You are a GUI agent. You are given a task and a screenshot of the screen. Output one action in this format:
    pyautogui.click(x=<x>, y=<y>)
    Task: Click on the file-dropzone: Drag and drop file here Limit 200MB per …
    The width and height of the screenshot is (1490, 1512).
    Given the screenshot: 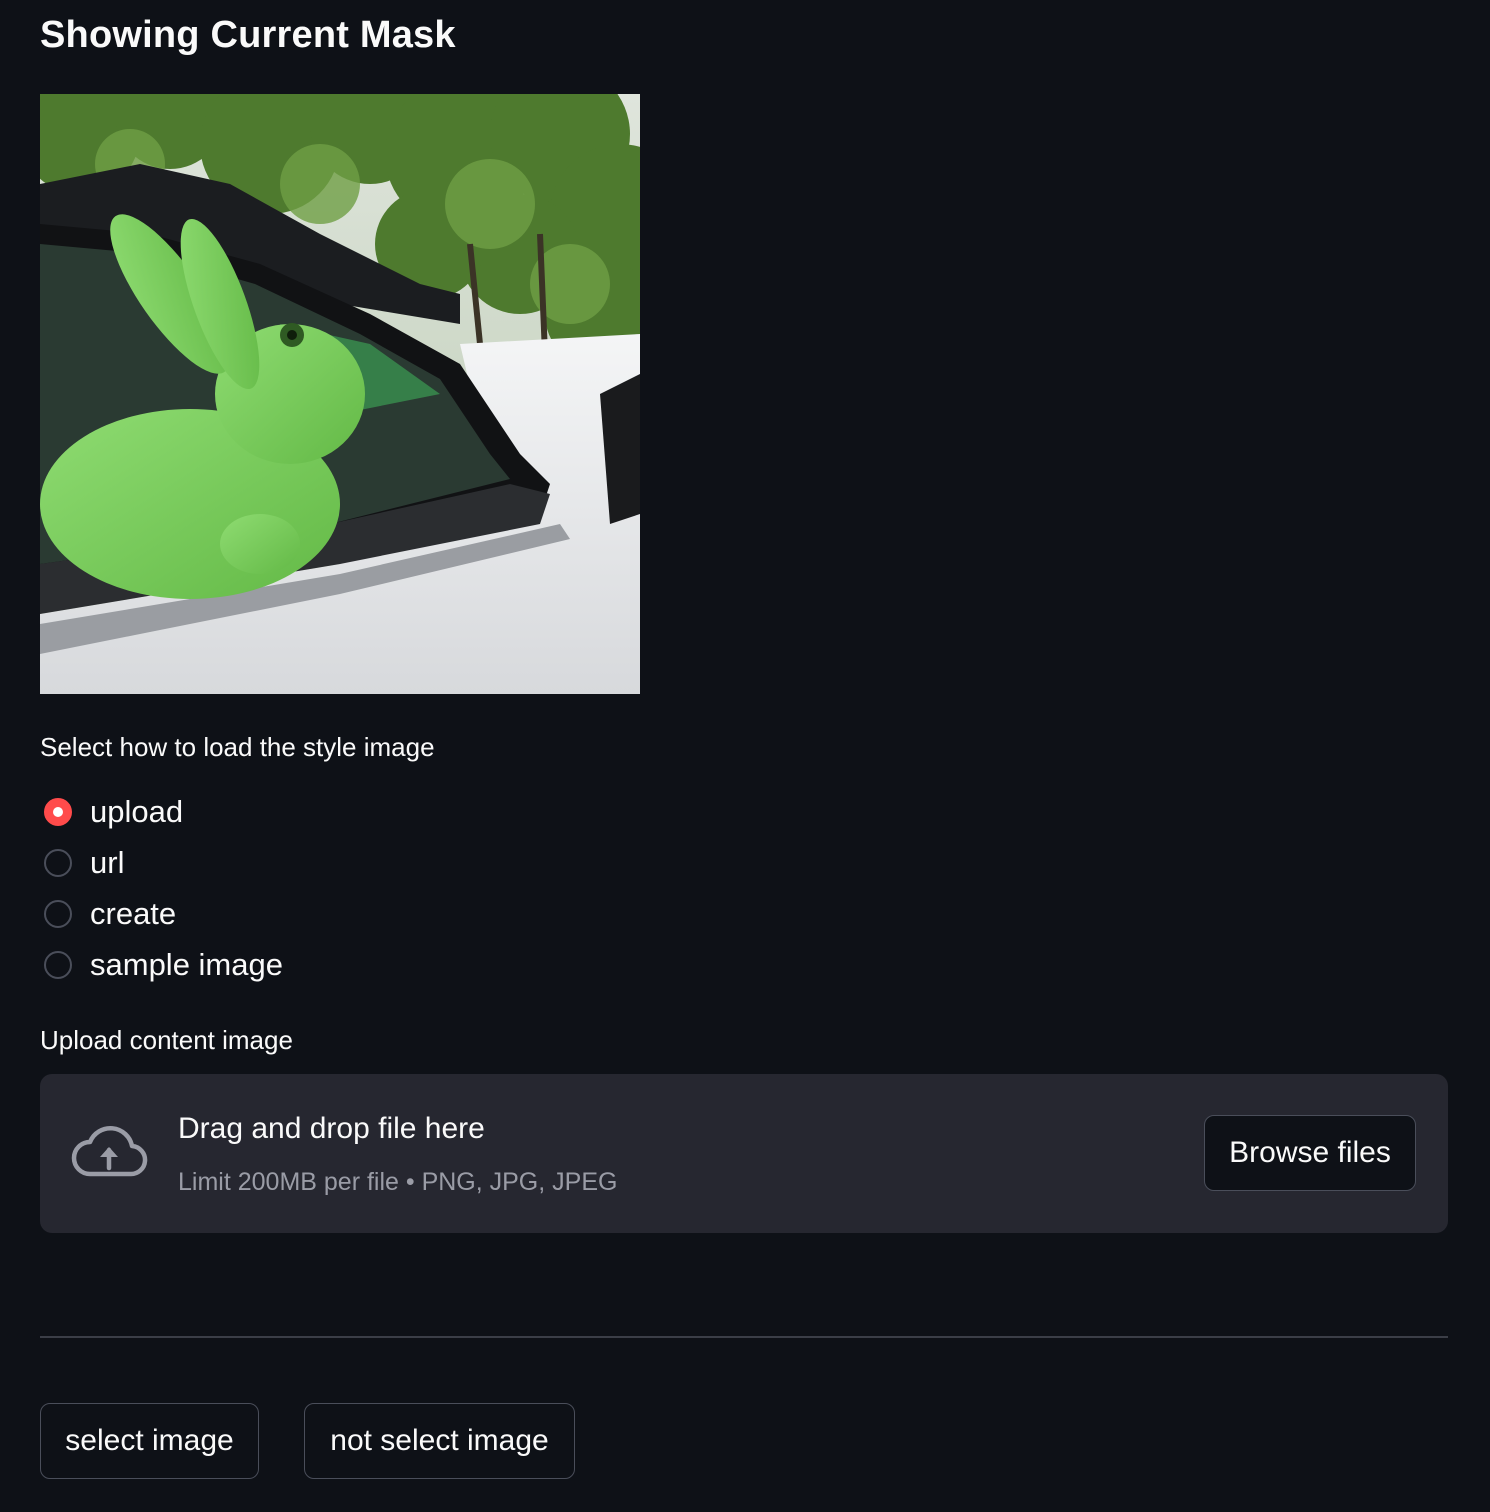 What is the action you would take?
    pyautogui.click(x=744, y=1153)
    